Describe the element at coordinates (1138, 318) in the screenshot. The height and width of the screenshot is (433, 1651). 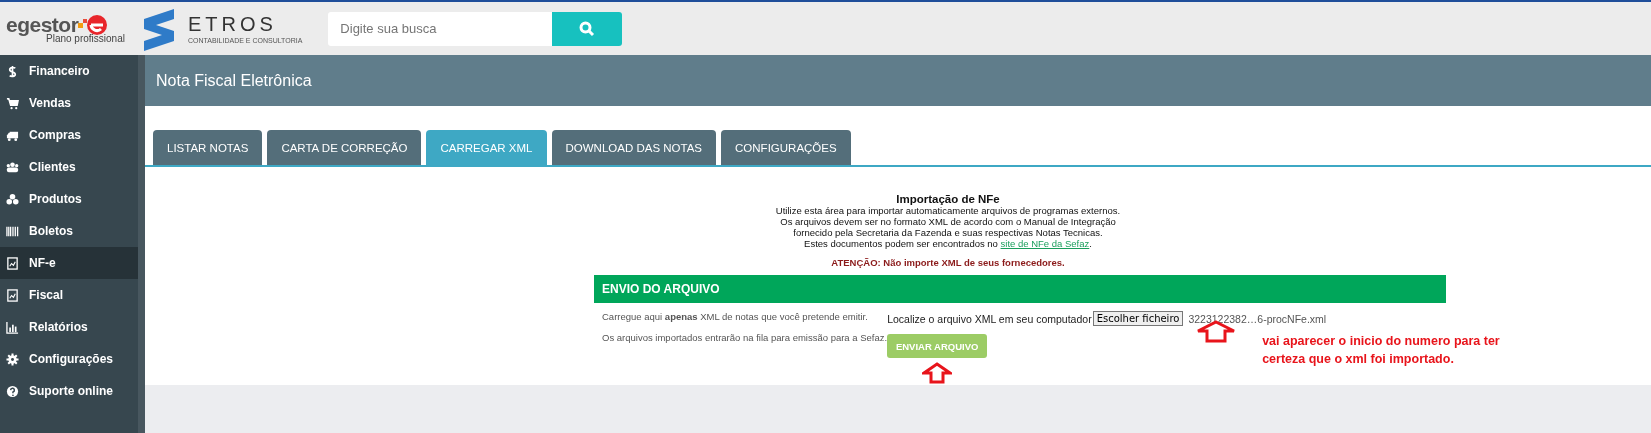
I see `choose-file-button: Escolher ficheiro` at that location.